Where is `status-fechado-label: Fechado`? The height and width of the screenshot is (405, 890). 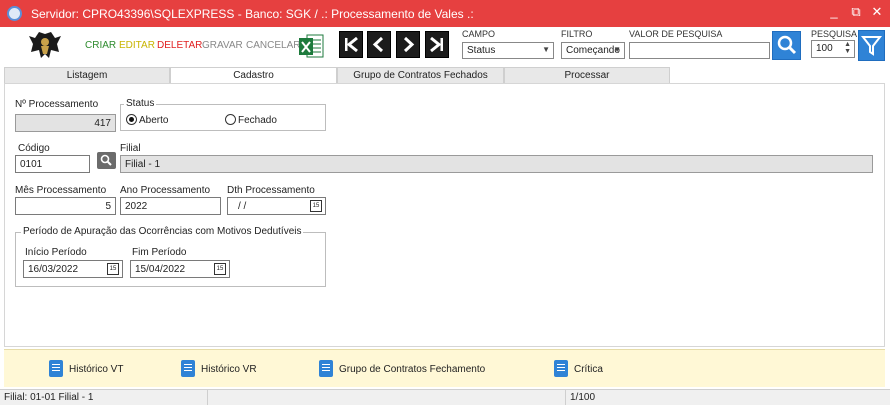
status-fechado-label: Fechado is located at coordinates (257, 120).